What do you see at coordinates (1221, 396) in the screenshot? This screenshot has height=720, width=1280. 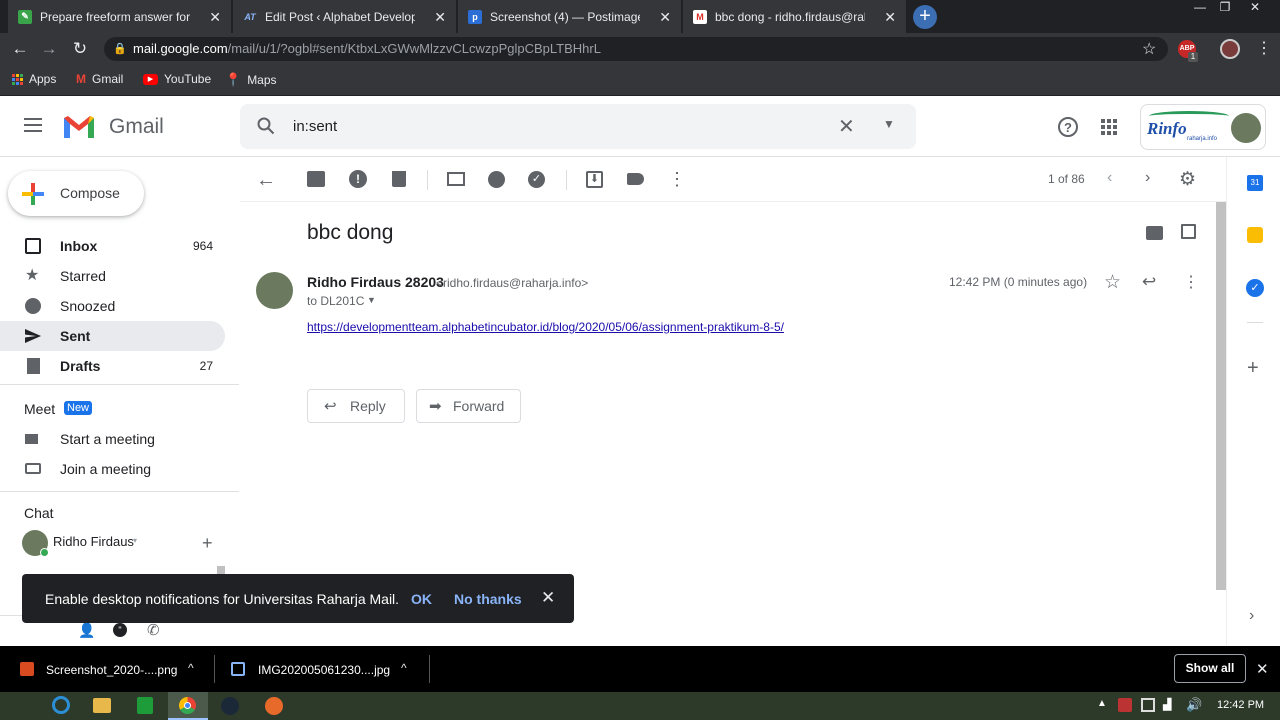 I see `content-scrollbar` at bounding box center [1221, 396].